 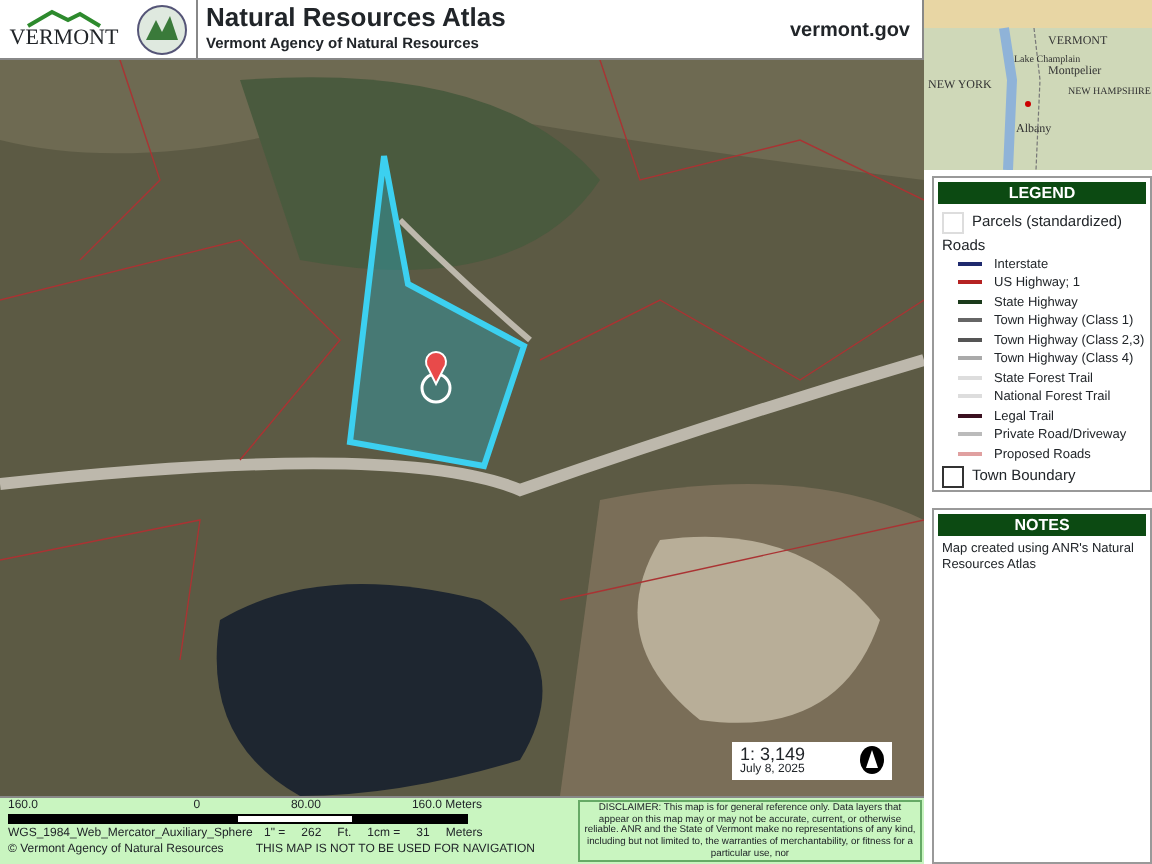 What do you see at coordinates (1042, 193) in the screenshot?
I see `legend-title: LEGEND` at bounding box center [1042, 193].